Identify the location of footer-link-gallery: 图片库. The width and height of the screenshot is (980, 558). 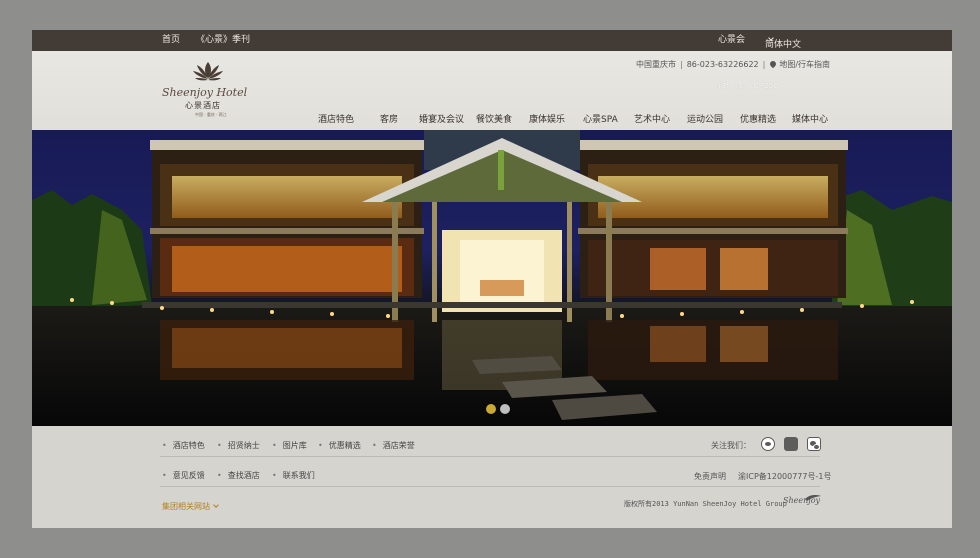
(289, 445).